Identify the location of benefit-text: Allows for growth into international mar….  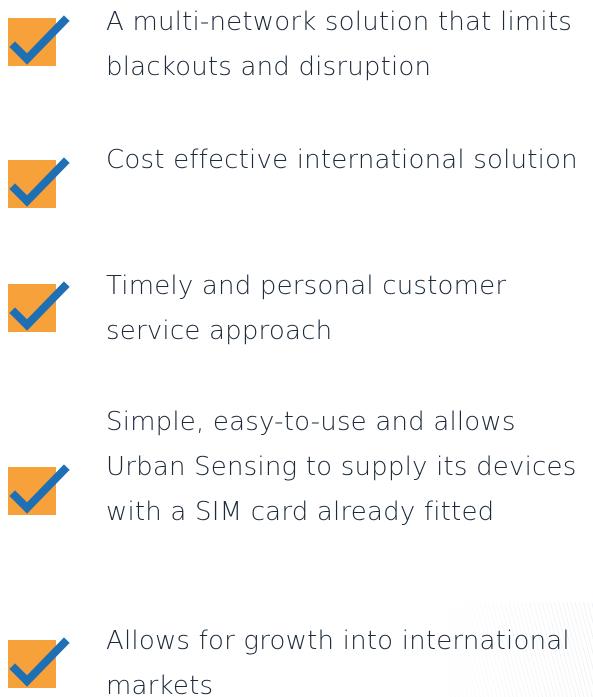
(338, 661).